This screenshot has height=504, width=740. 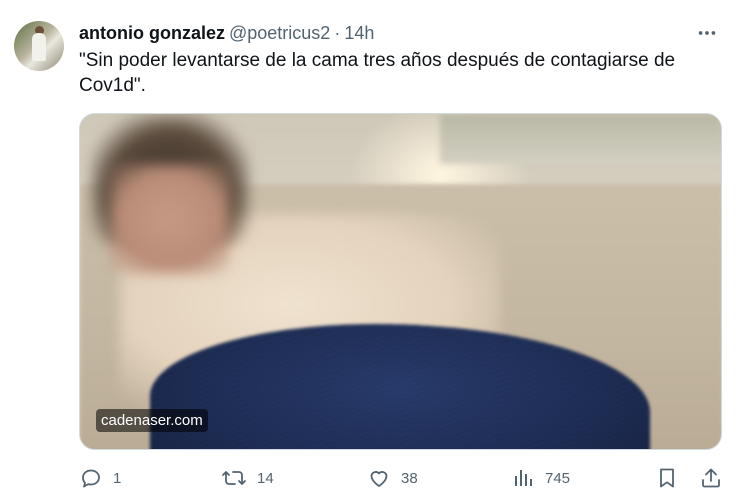 I want to click on bookmark-button, so click(x=667, y=478).